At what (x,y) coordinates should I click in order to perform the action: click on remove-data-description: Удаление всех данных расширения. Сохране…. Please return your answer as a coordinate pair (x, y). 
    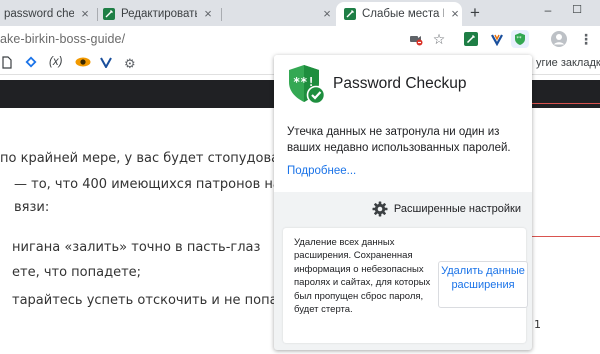
    Looking at the image, I should click on (362, 276).